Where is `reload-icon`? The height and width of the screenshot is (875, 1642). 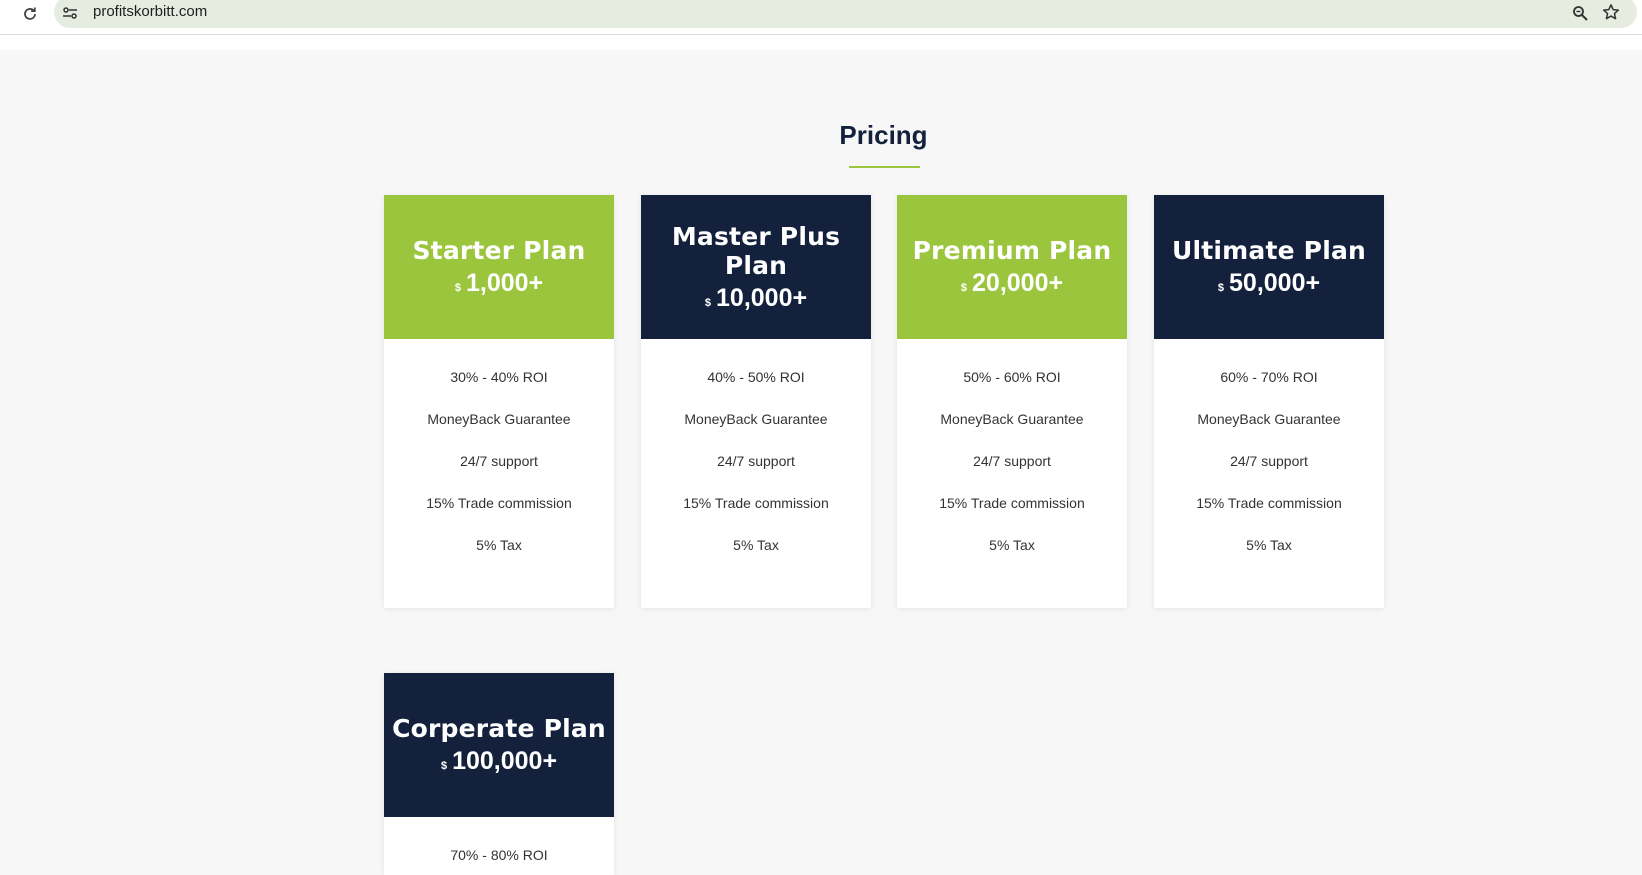
reload-icon is located at coordinates (30, 14).